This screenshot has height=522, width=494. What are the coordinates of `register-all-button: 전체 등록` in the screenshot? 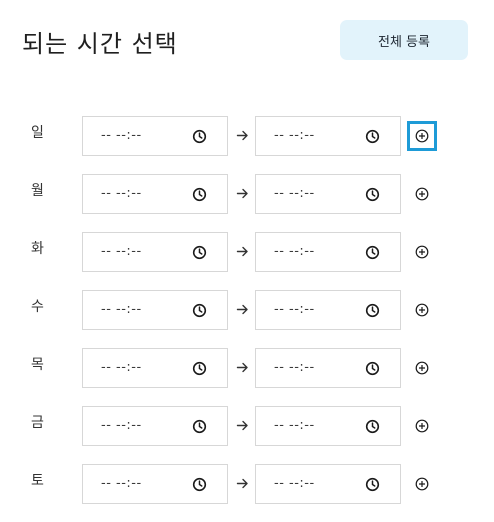 It's located at (404, 40).